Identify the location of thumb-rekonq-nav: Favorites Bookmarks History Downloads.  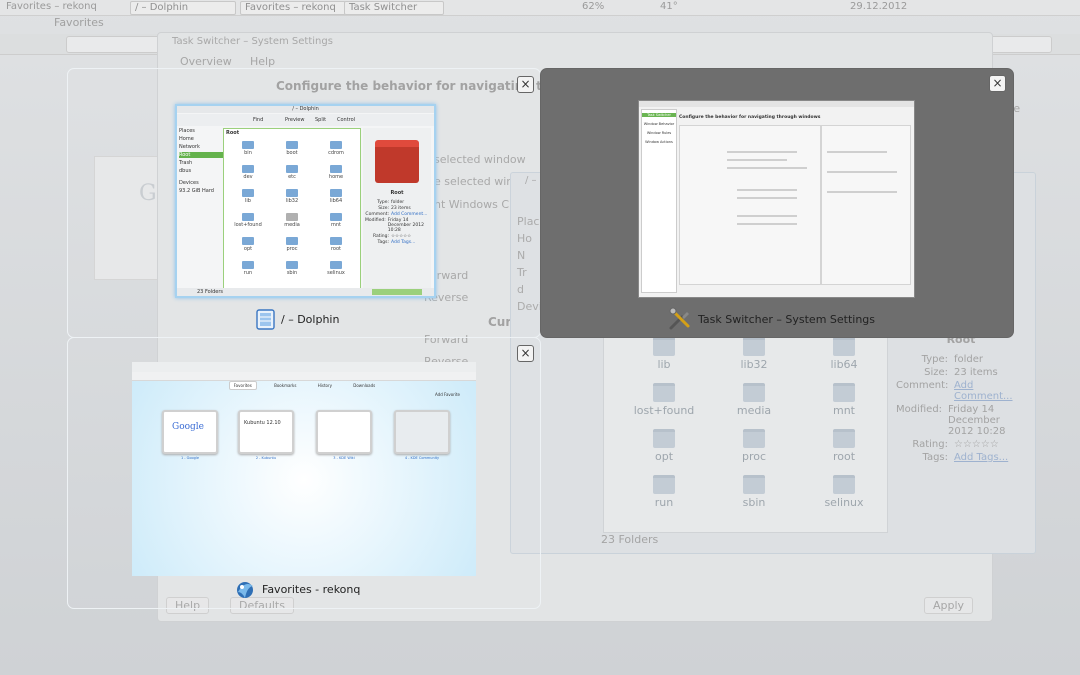
(304, 385).